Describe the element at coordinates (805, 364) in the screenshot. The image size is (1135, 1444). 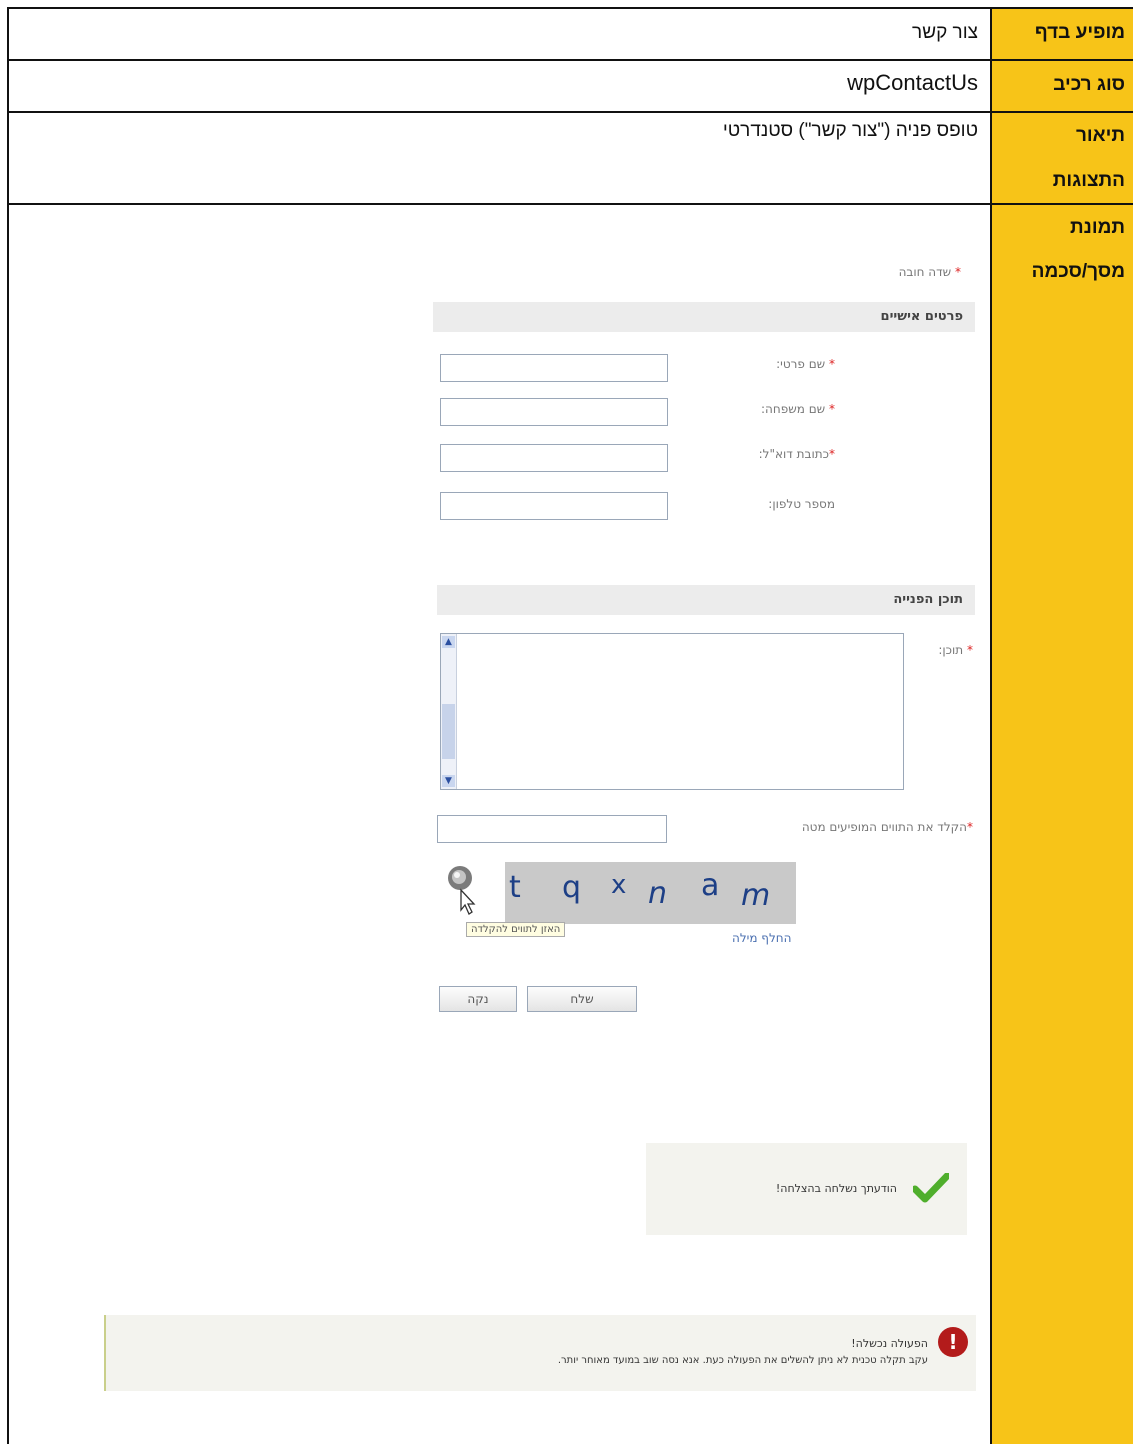
I see `first-name-label: * שם פרטי:` at that location.